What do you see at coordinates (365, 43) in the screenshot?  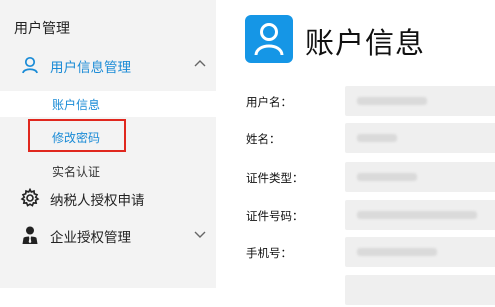 I see `page-title: 账户信息` at bounding box center [365, 43].